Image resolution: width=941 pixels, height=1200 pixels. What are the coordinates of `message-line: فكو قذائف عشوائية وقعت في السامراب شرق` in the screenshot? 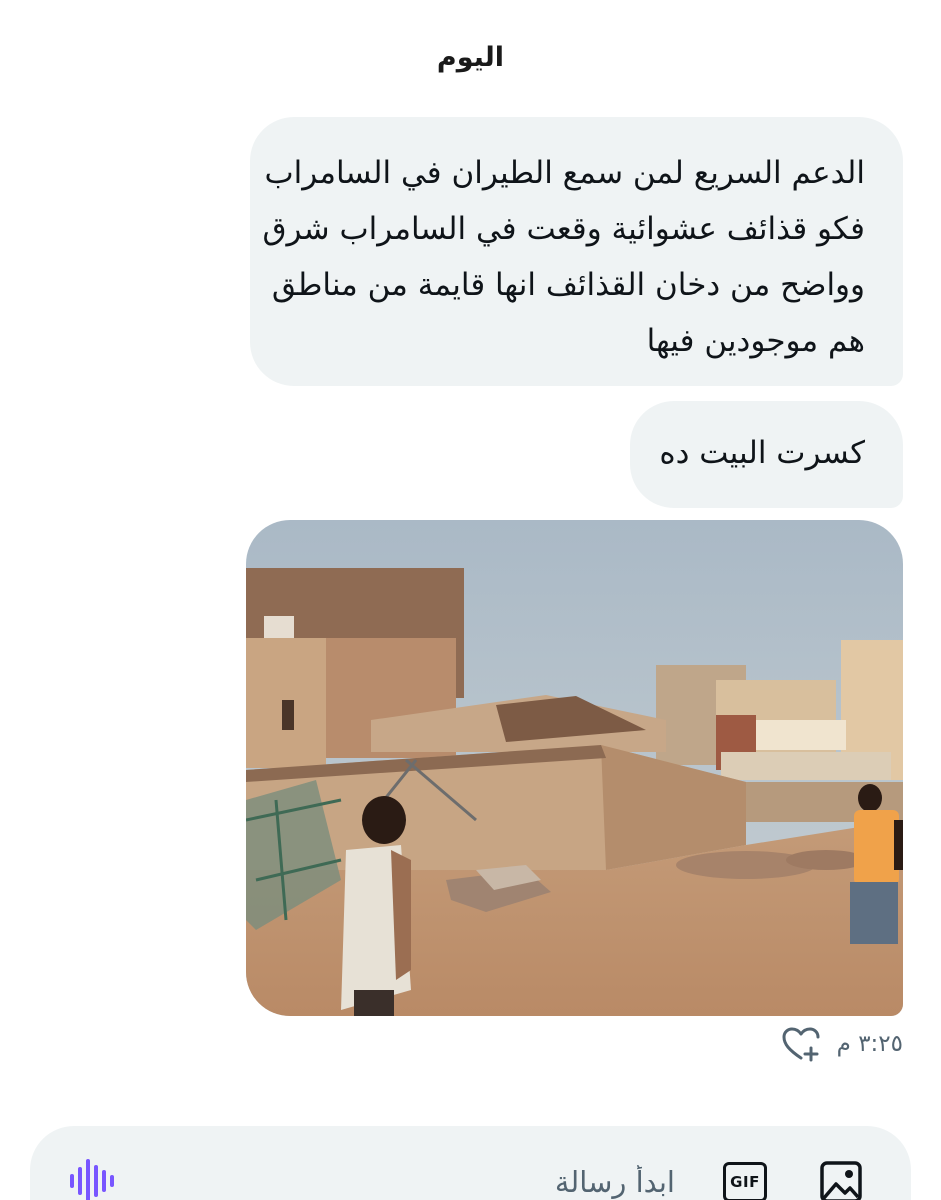 It's located at (563, 229).